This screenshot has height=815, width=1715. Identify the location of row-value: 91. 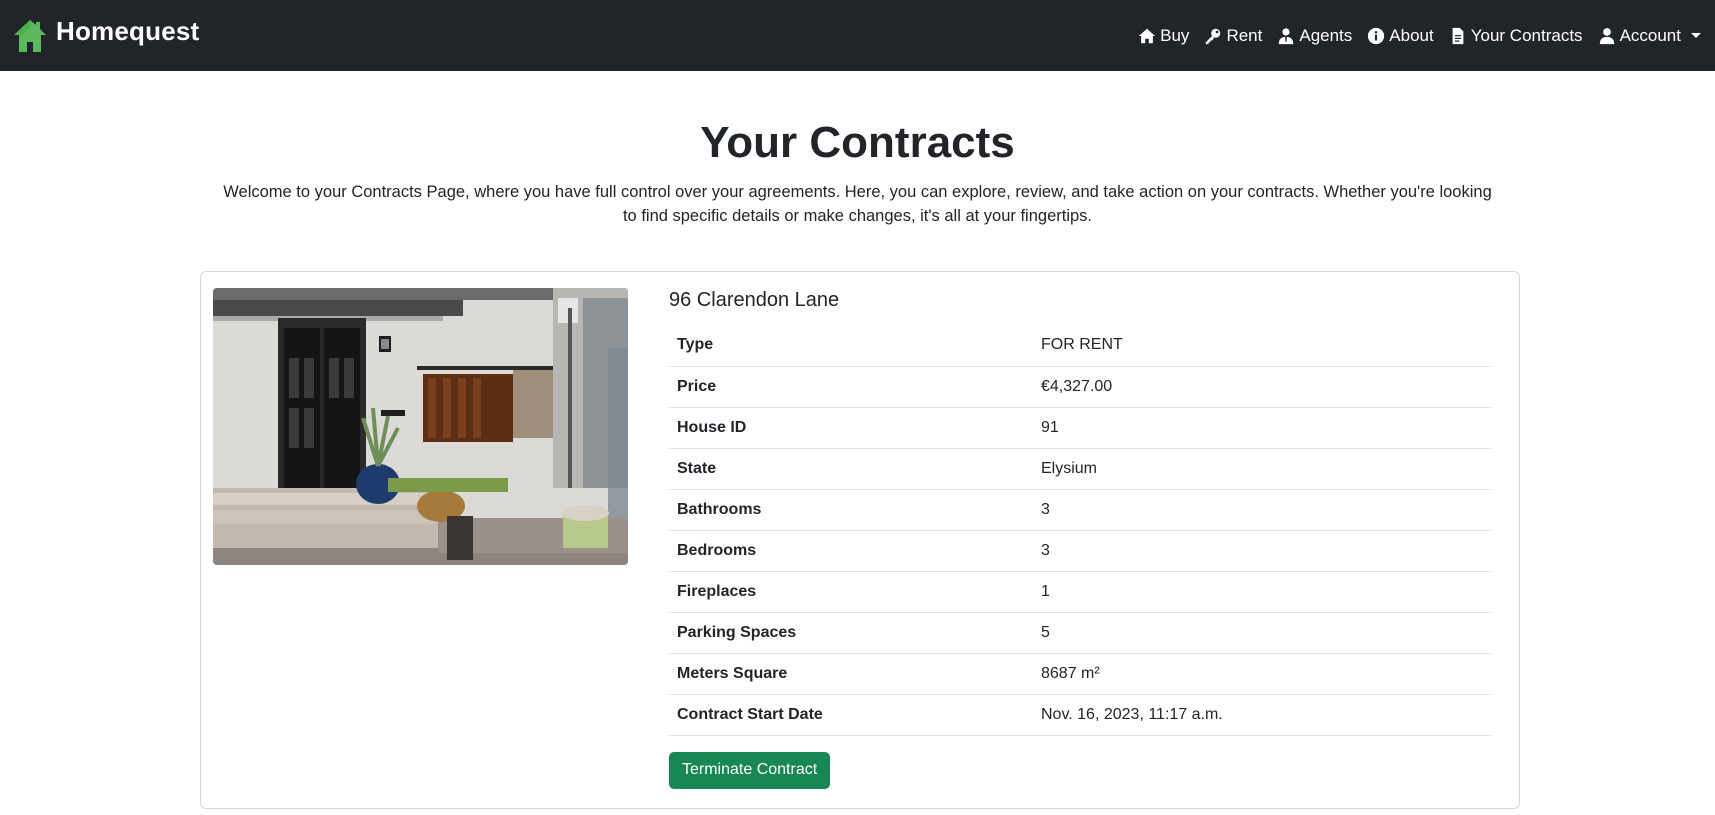
(1262, 428).